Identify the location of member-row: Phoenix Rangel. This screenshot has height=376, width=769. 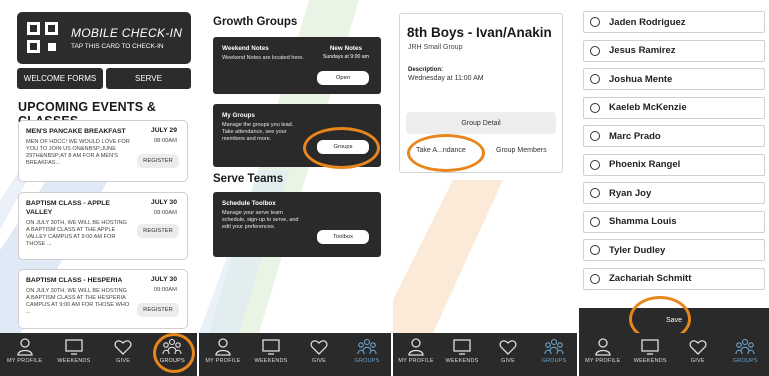
(674, 164).